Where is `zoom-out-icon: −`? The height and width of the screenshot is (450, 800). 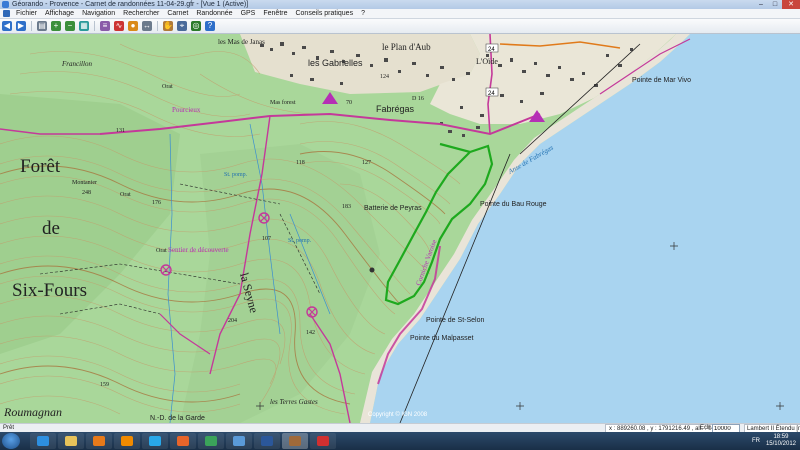
zoom-out-icon: − is located at coordinates (70, 26).